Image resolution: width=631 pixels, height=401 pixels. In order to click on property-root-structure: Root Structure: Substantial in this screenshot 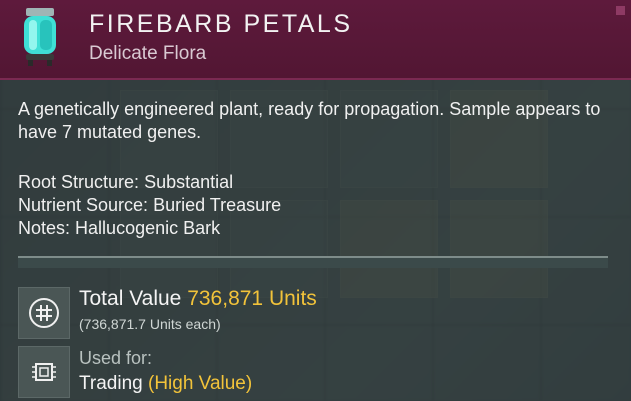, I will do `click(149, 182)`.